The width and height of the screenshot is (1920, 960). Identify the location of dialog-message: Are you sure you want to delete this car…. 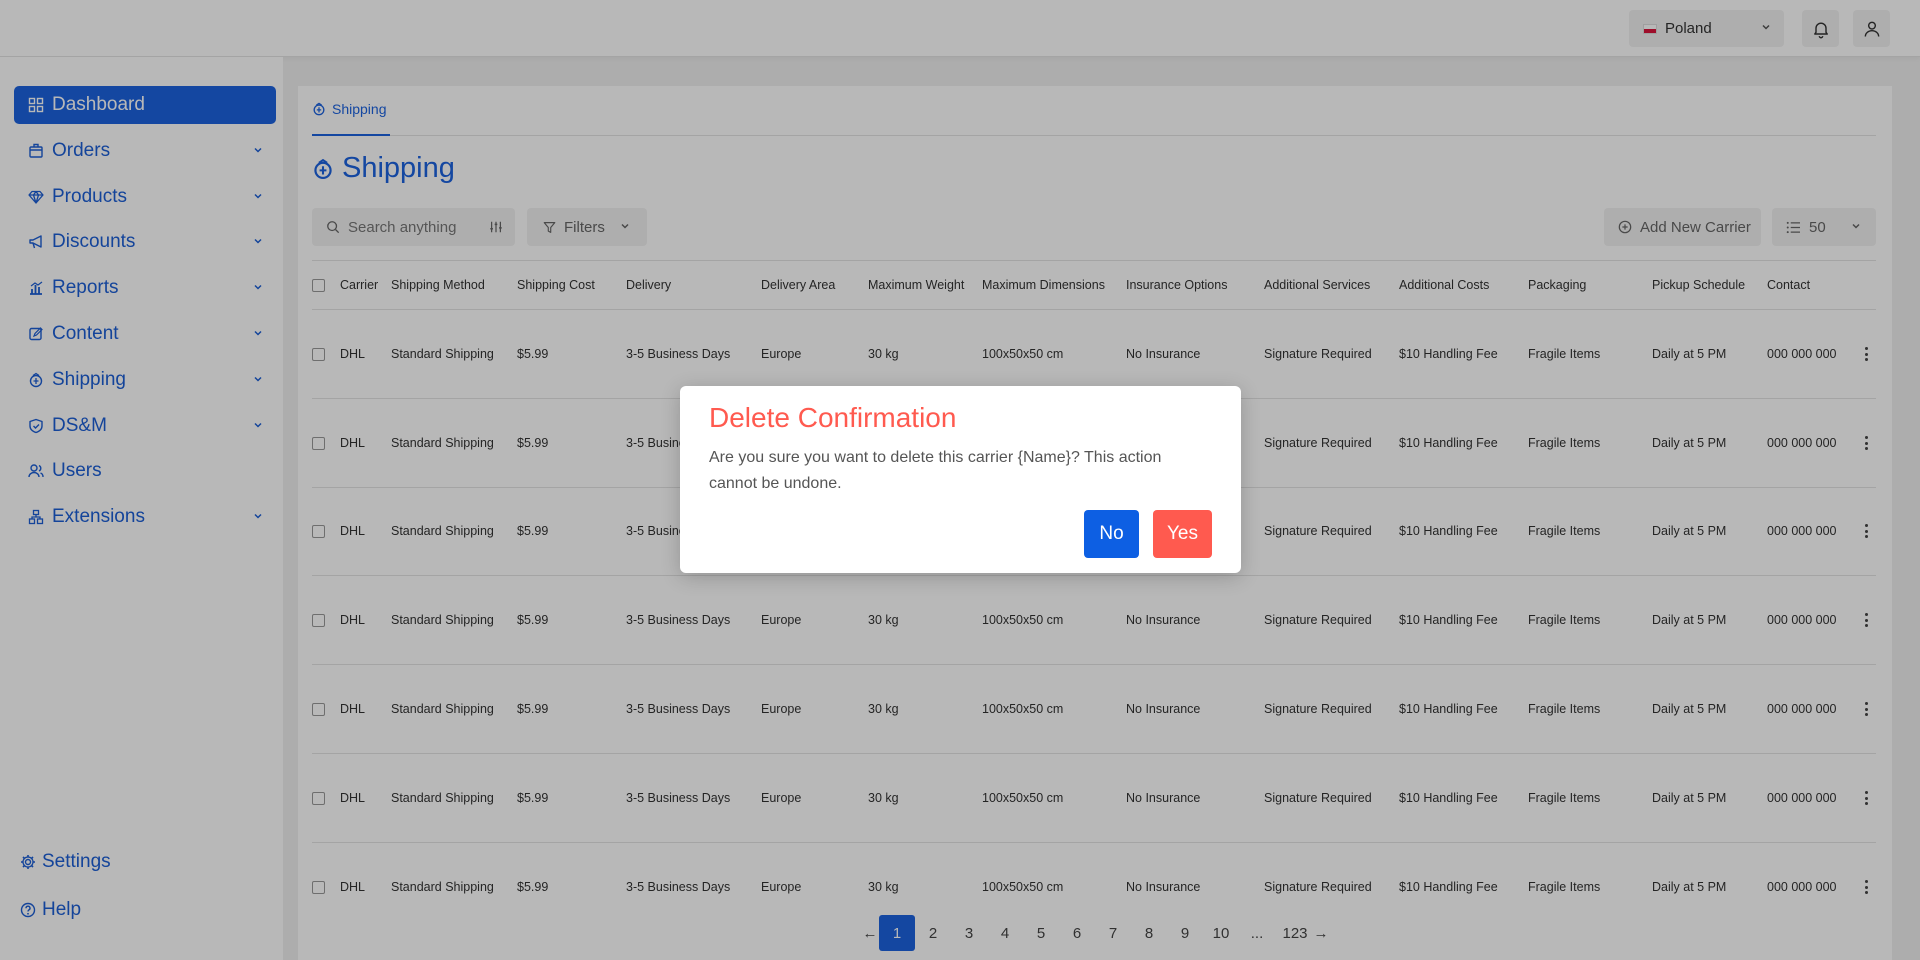
(935, 470).